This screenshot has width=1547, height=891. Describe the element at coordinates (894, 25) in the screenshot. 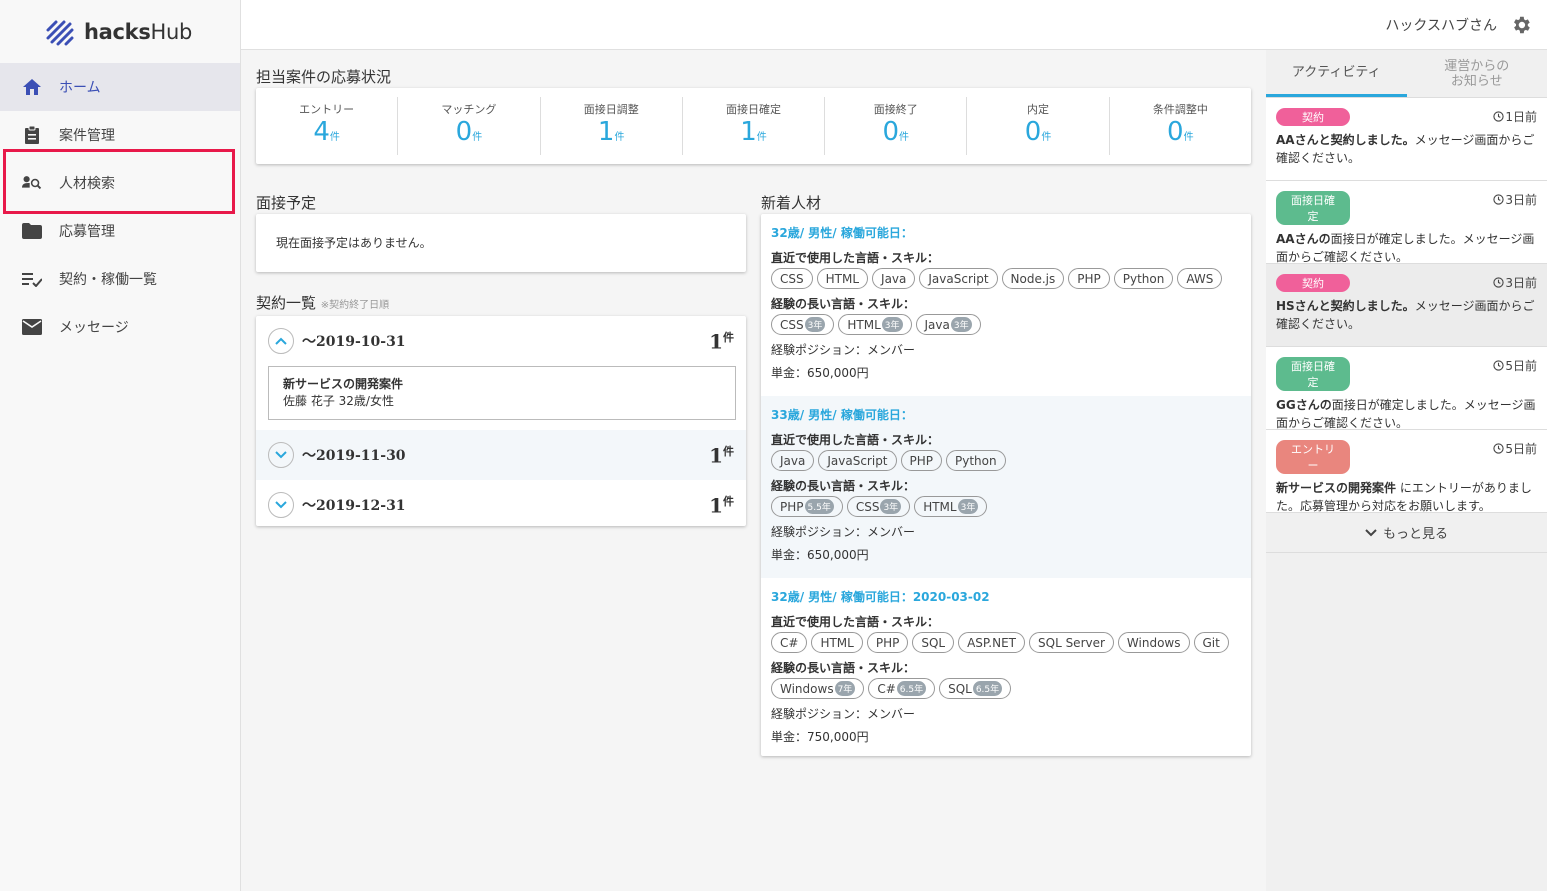

I see `topbar: ハックスハブさん` at that location.